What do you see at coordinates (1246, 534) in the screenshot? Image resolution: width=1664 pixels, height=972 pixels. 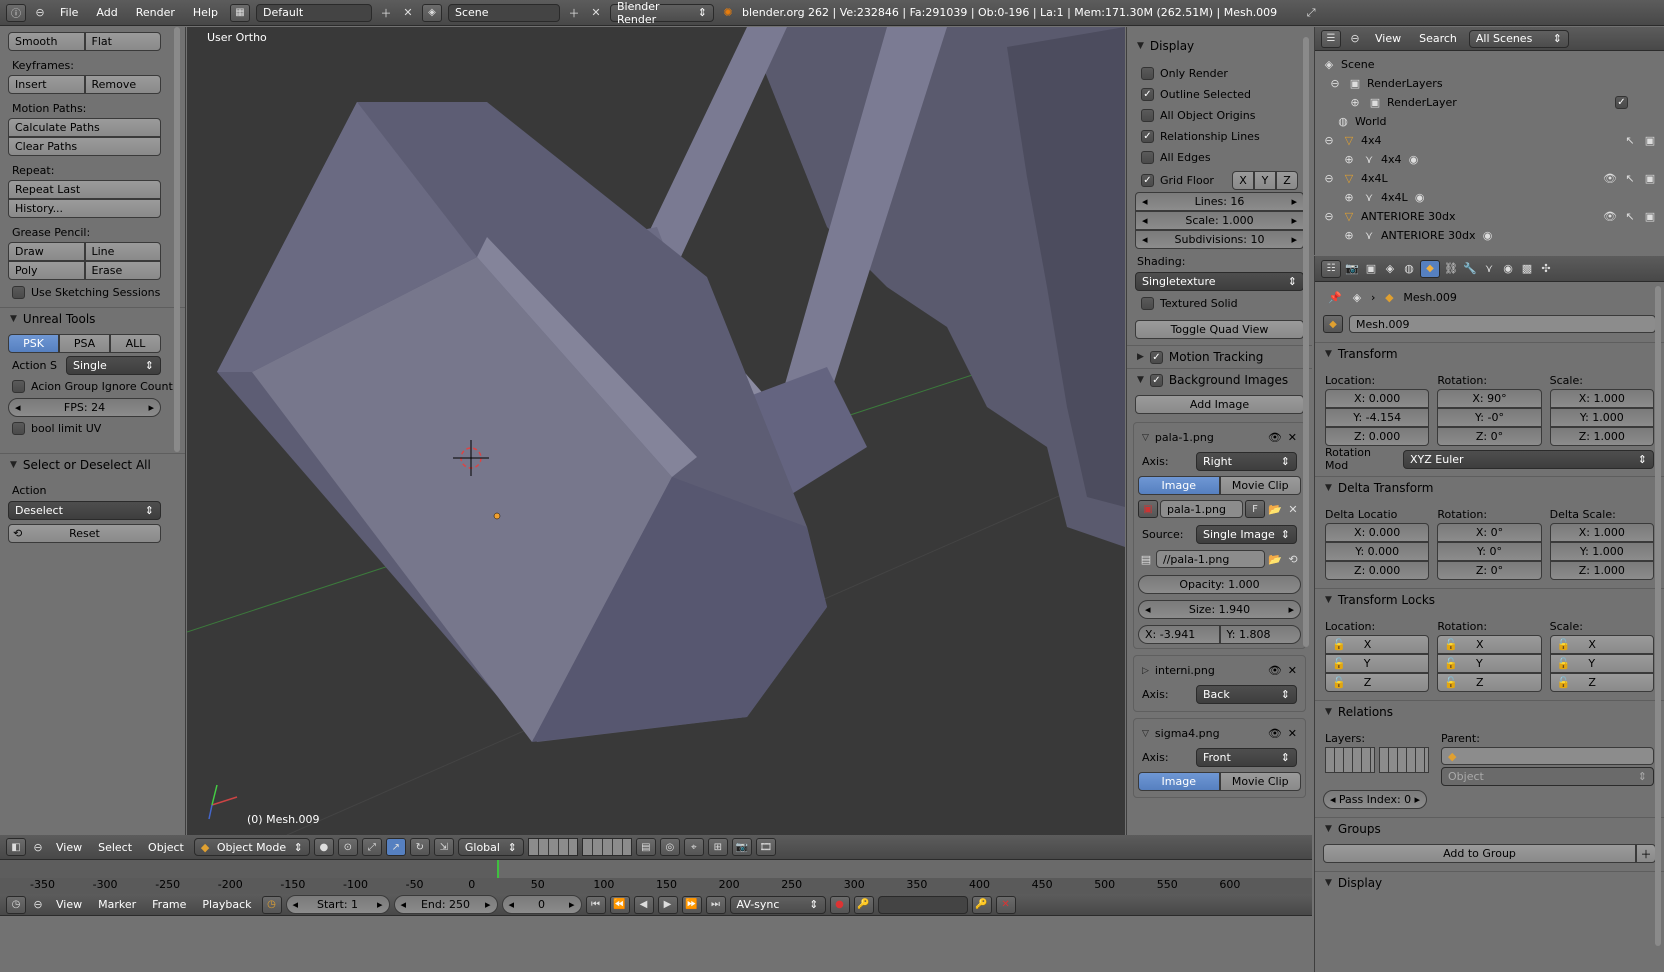 I see `bg1-source-select: Single Image ⇕` at bounding box center [1246, 534].